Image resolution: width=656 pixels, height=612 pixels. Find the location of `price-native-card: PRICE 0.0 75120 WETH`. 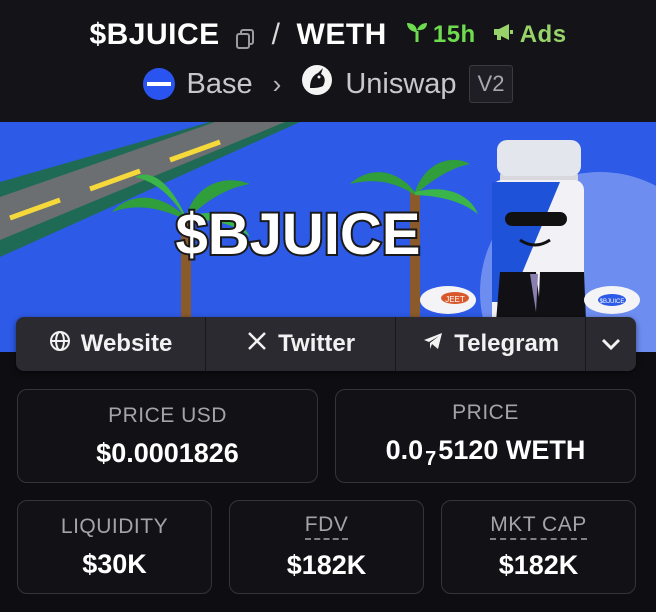

price-native-card: PRICE 0.0 75120 WETH is located at coordinates (485, 436).